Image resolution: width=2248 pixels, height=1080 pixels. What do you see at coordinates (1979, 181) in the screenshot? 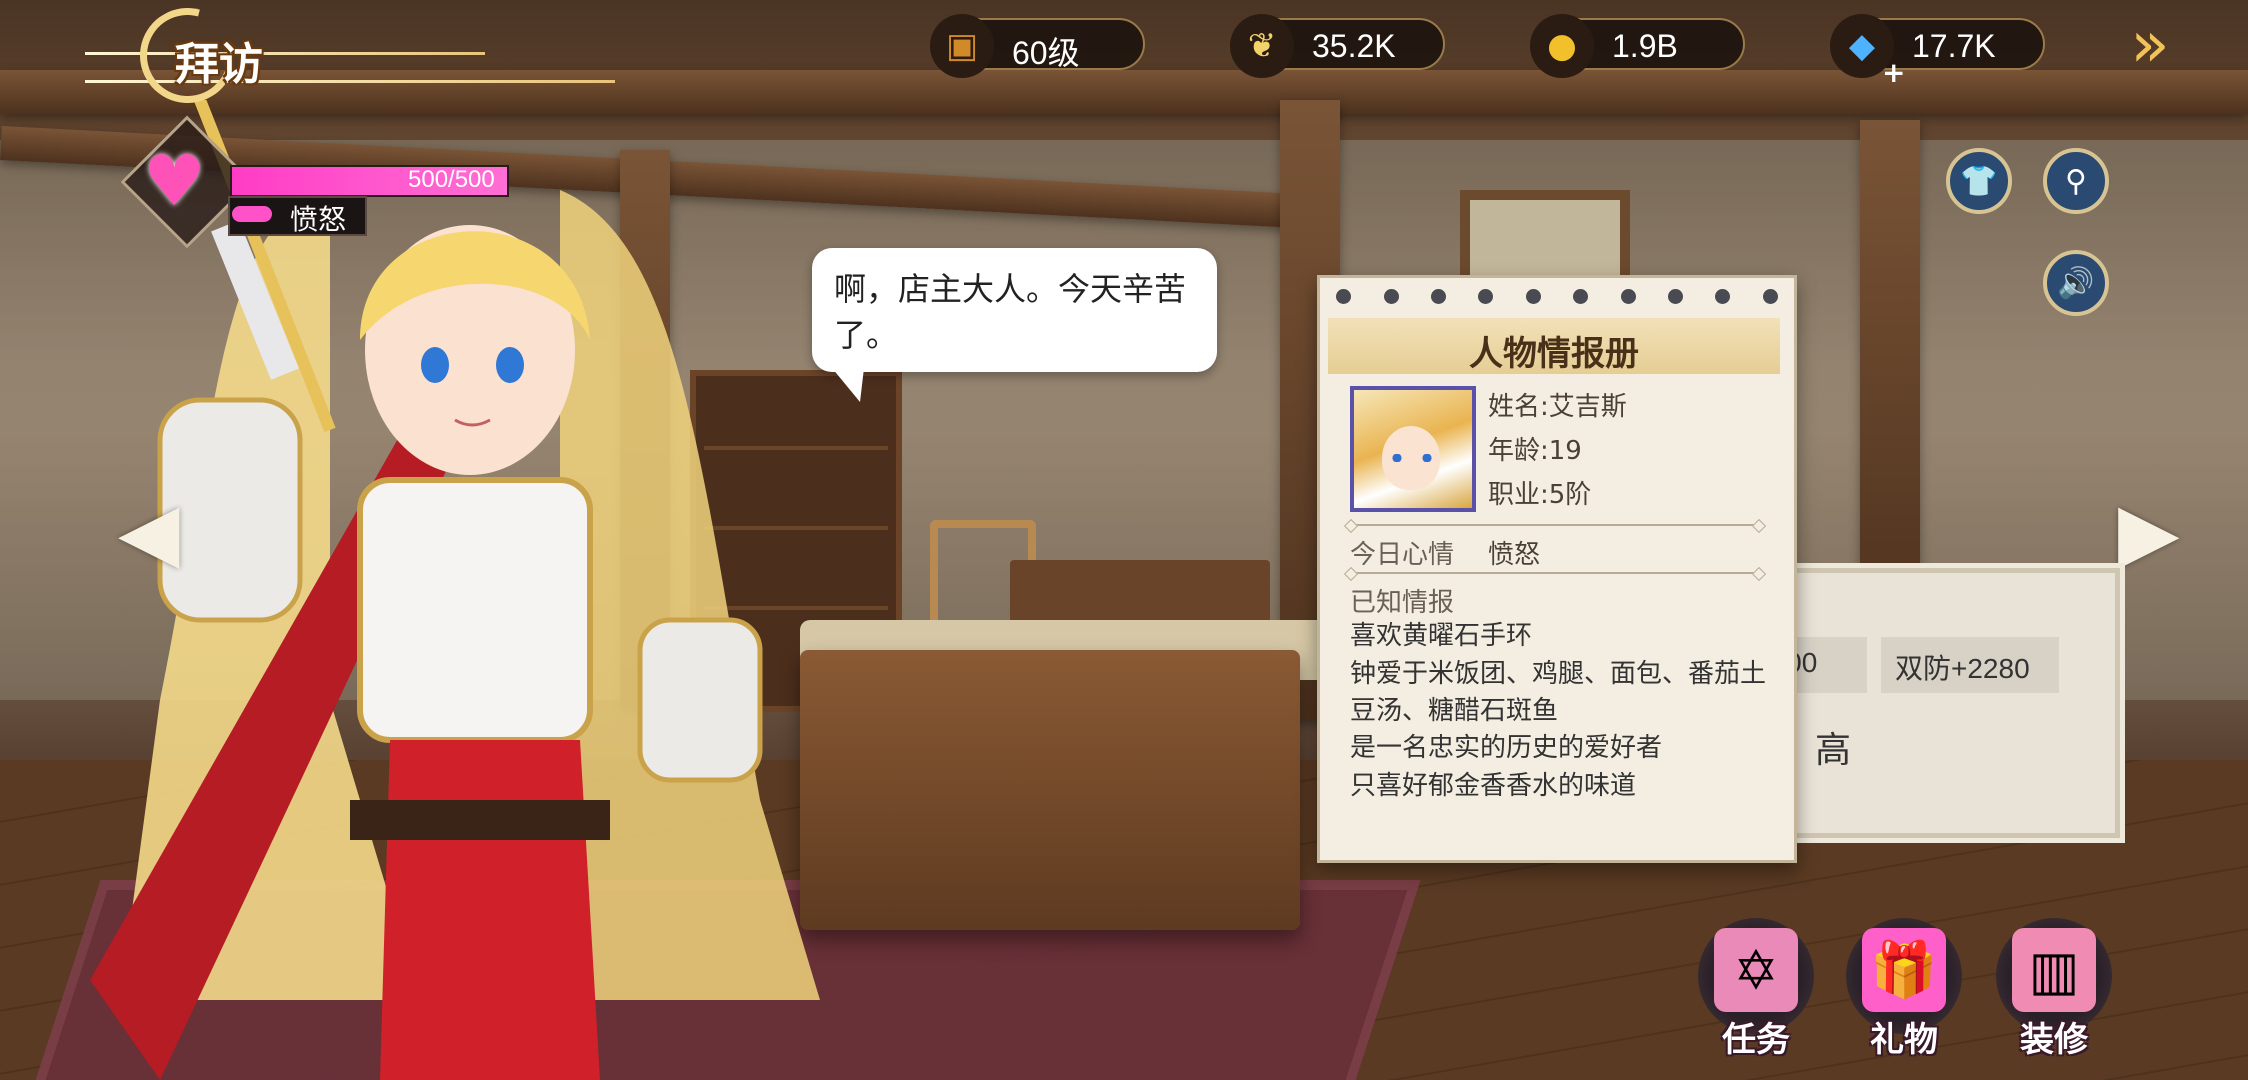
I see `shirt-icon: 👕` at bounding box center [1979, 181].